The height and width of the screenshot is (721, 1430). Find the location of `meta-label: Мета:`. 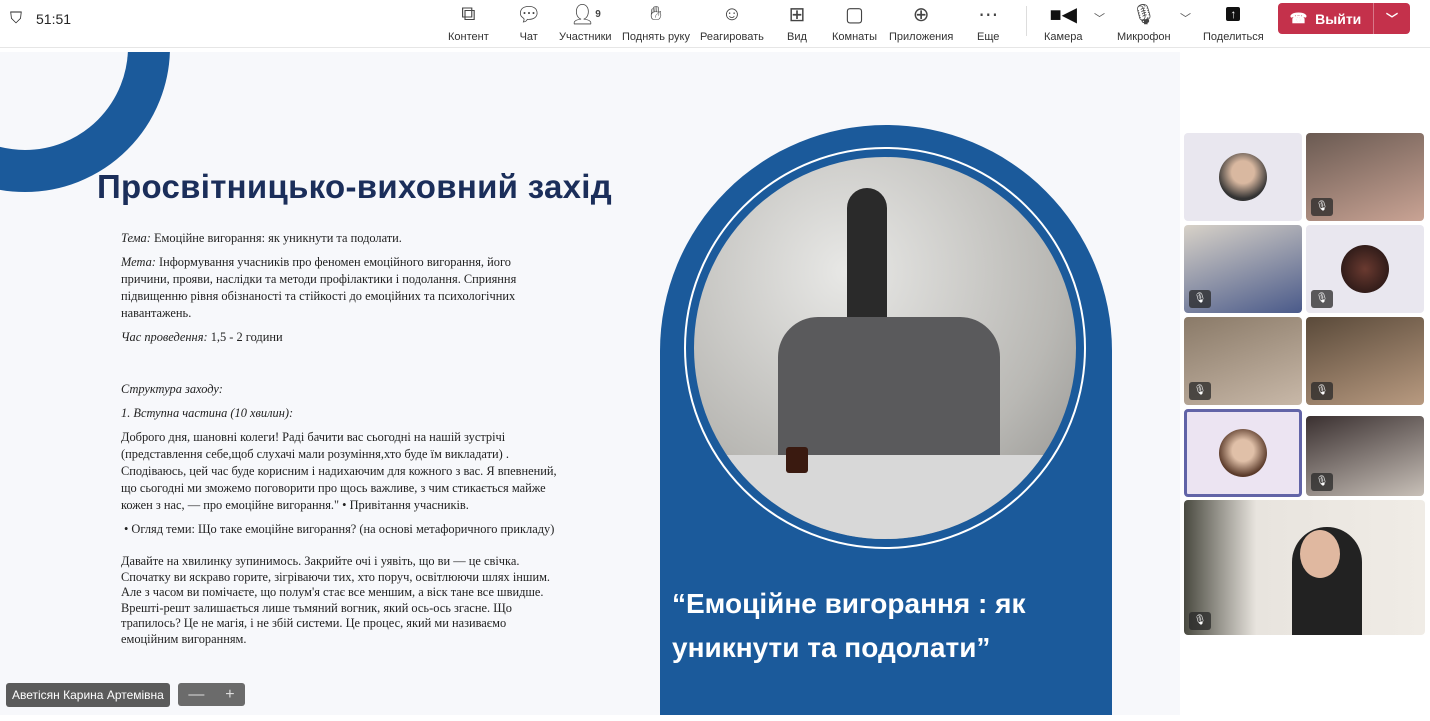

meta-label: Мета: is located at coordinates (138, 262).